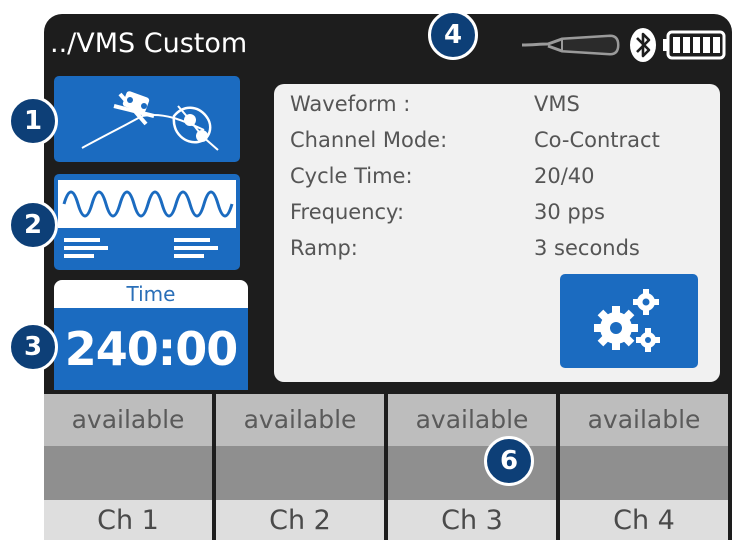 This screenshot has width=740, height=540. Describe the element at coordinates (500, 179) in the screenshot. I see `setting-row-cycle-time: Cycle Time: 20/40` at that location.